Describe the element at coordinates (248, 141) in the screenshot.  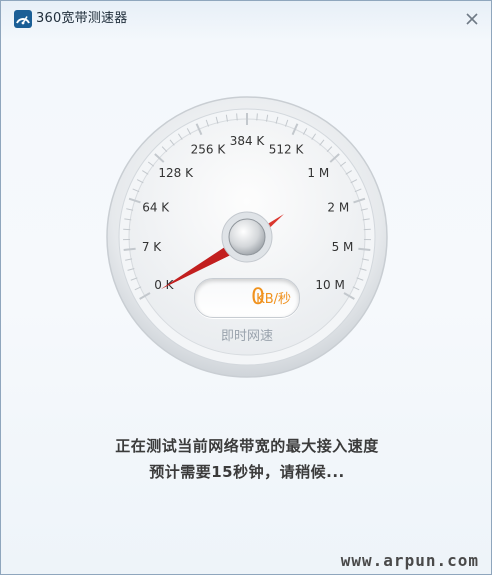
I see `scale-label: 384 K` at that location.